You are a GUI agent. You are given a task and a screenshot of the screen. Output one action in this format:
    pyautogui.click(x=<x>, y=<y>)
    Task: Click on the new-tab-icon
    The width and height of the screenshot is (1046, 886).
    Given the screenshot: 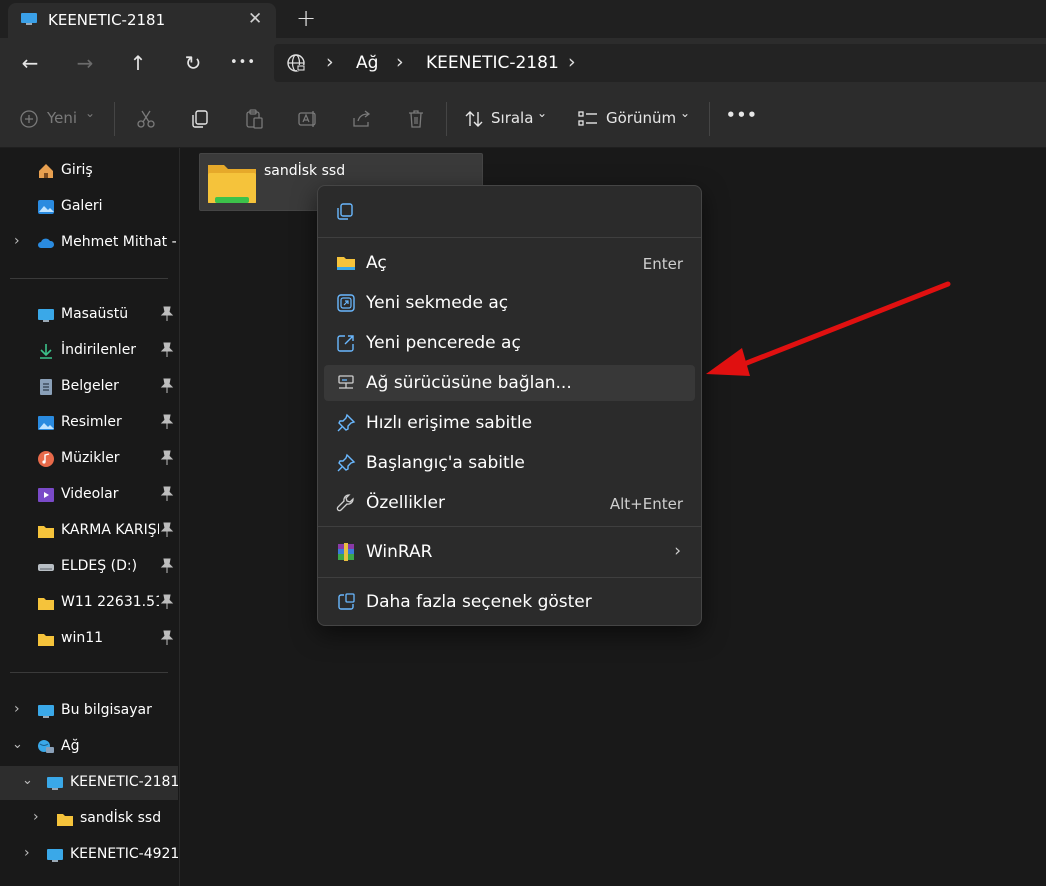 What is the action you would take?
    pyautogui.click(x=346, y=303)
    